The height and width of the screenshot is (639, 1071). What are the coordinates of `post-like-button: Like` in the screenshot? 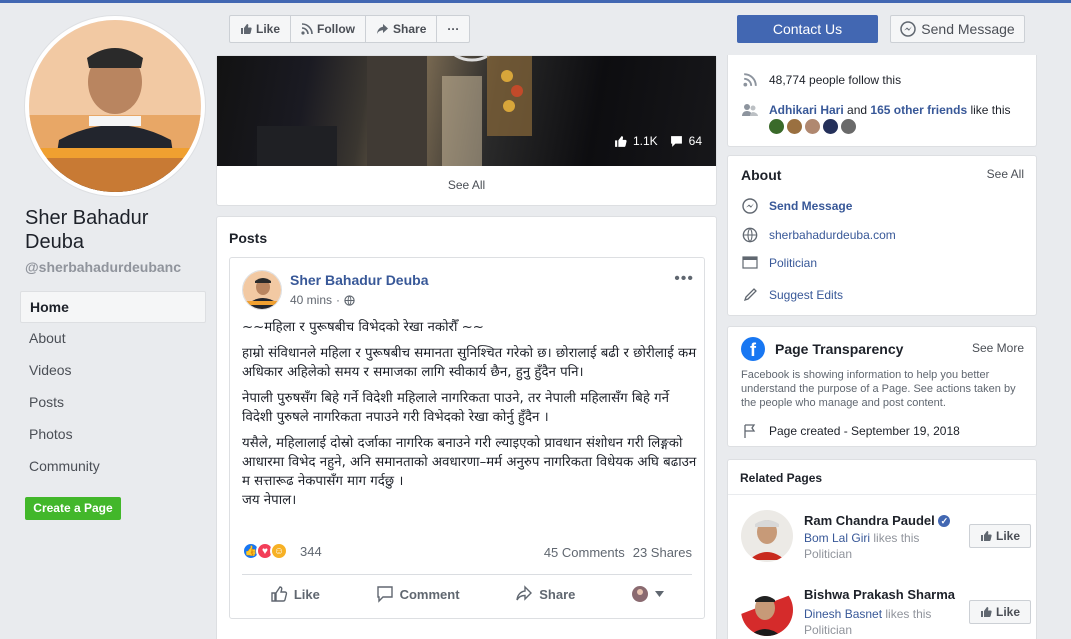 It's located at (295, 594).